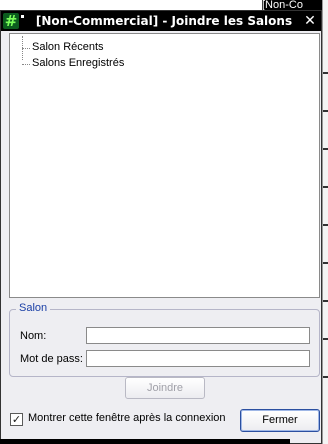 Image resolution: width=328 pixels, height=444 pixels. I want to click on app-icon: #, so click(11, 21).